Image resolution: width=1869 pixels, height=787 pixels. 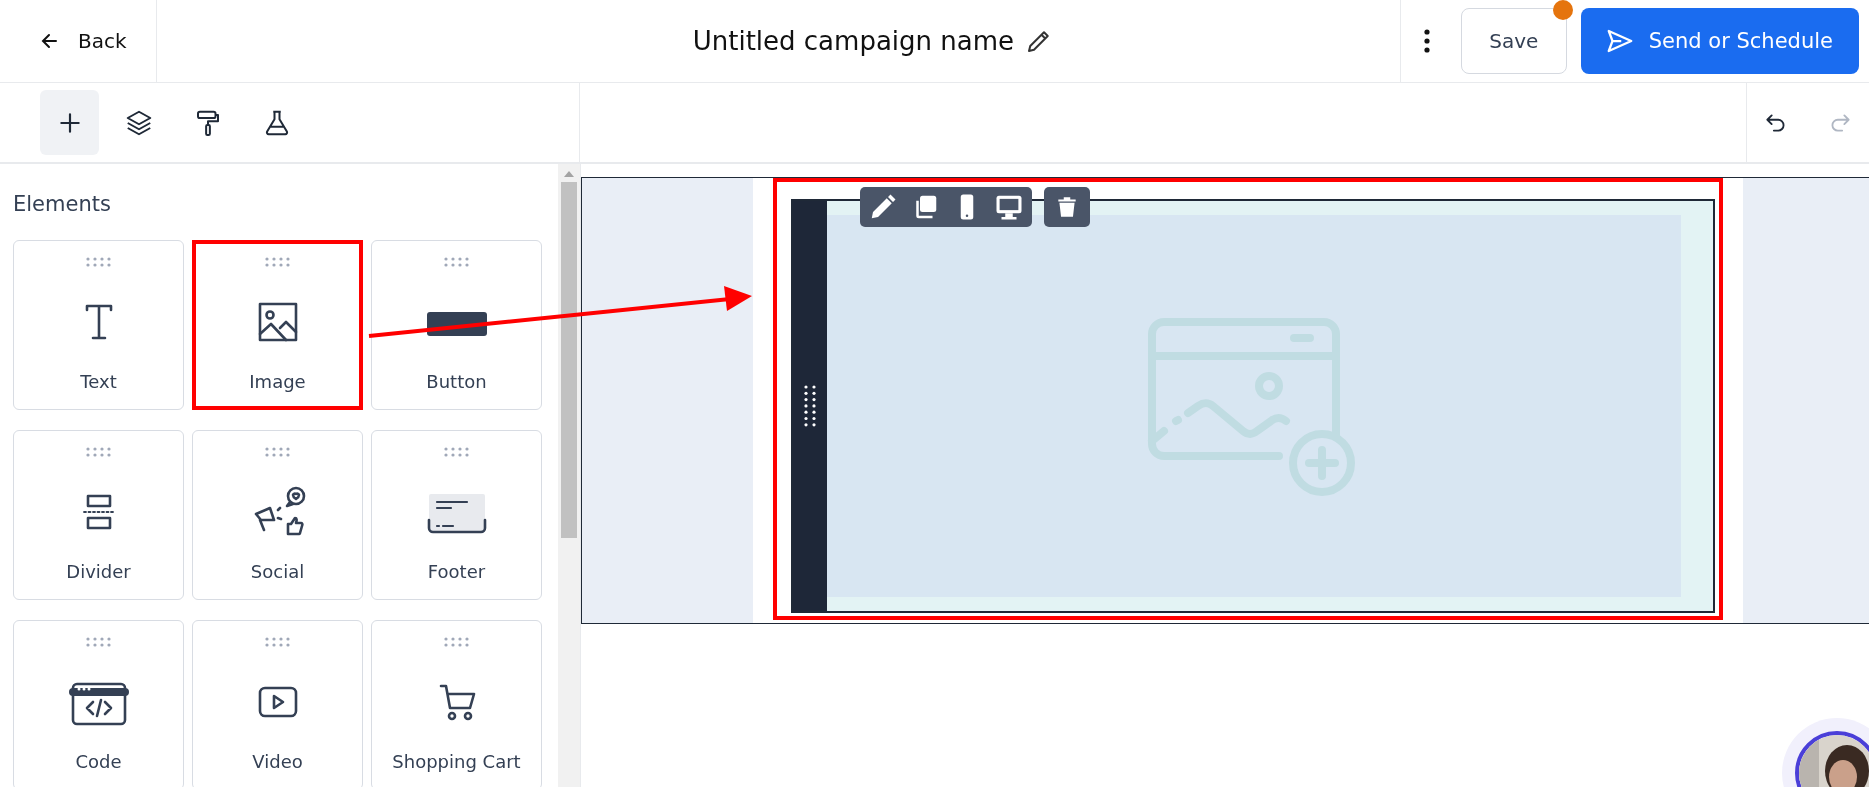 What do you see at coordinates (277, 515) in the screenshot?
I see `element-card: Social` at bounding box center [277, 515].